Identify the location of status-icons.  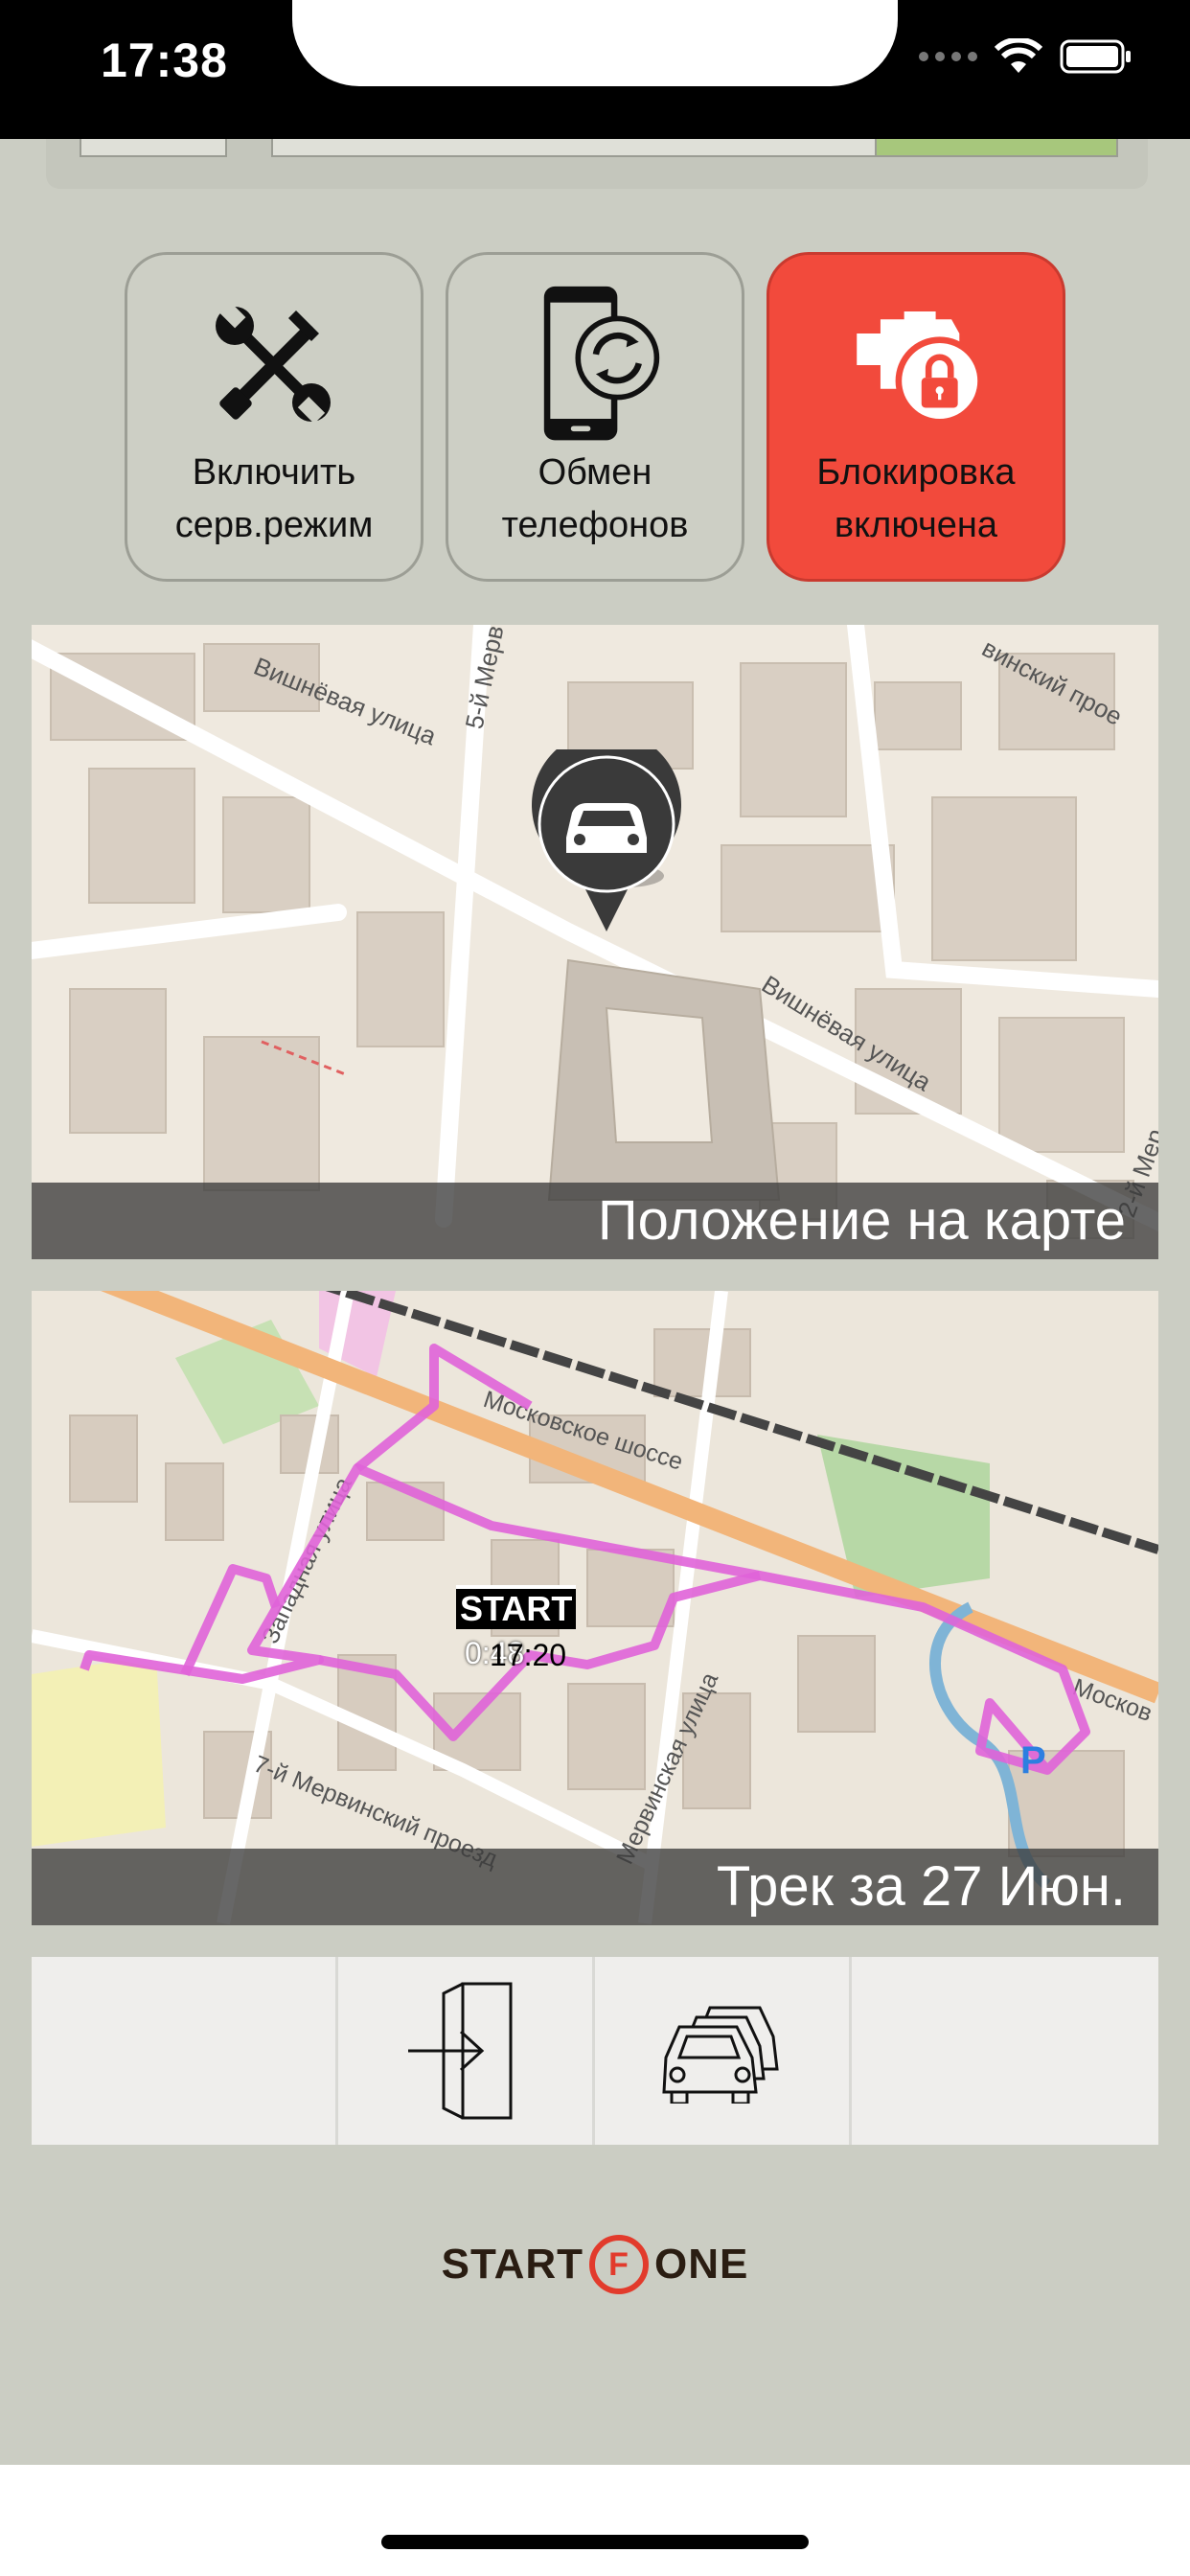
(1026, 56).